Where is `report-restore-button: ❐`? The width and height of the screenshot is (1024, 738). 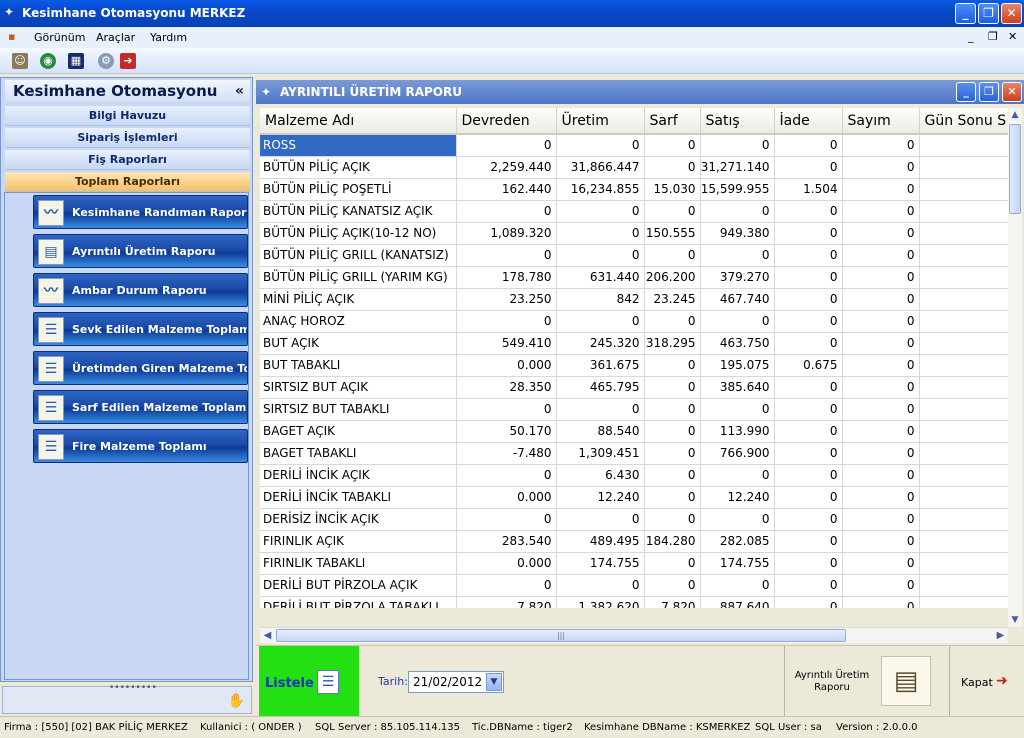
report-restore-button: ❐ is located at coordinates (989, 92).